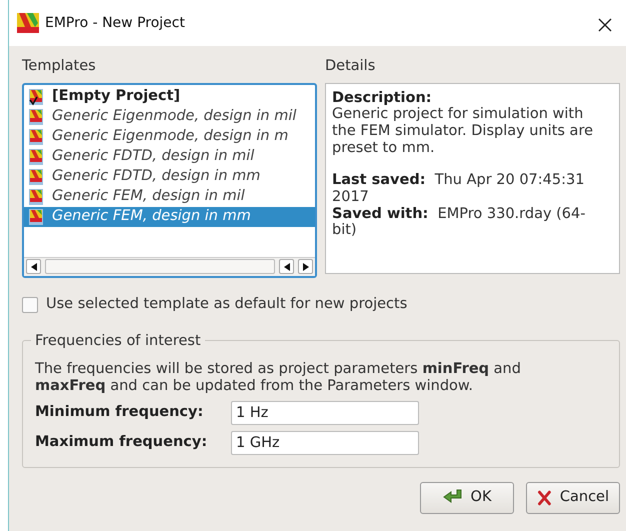 The width and height of the screenshot is (626, 531). Describe the element at coordinates (573, 498) in the screenshot. I see `cancel-button: Cancel` at that location.